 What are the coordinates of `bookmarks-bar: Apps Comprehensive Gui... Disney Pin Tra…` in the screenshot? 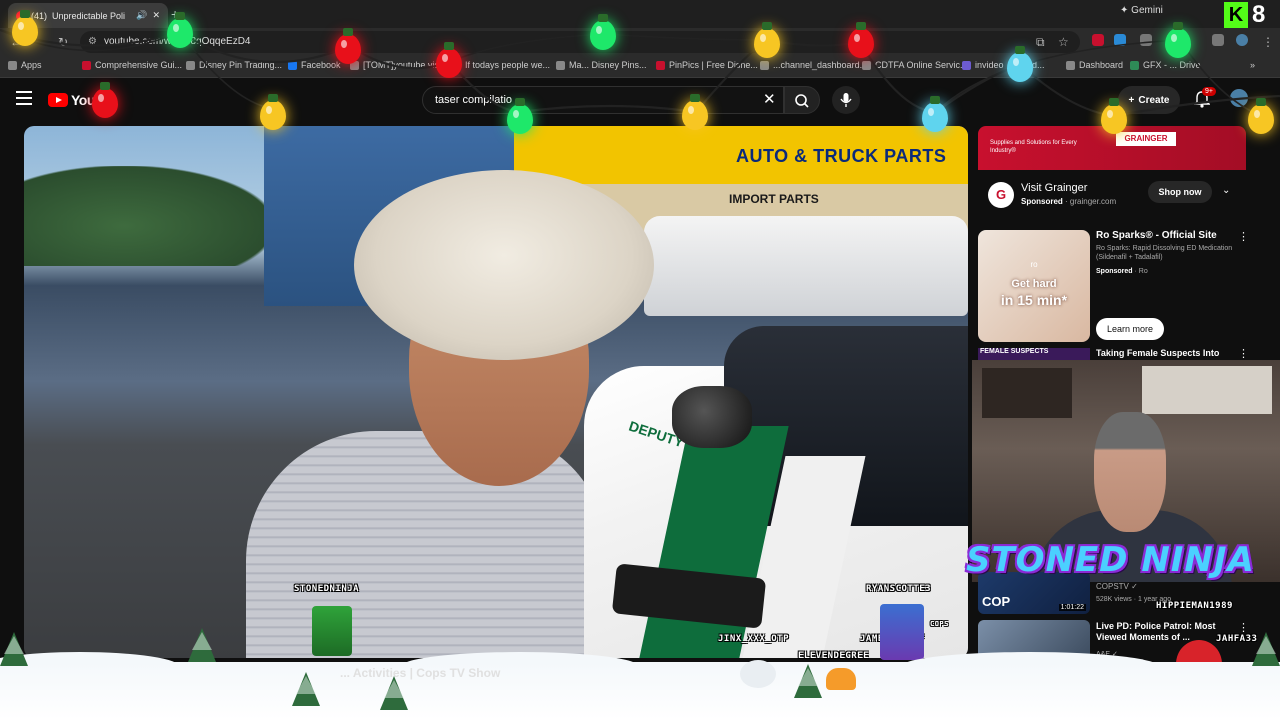 It's located at (640, 67).